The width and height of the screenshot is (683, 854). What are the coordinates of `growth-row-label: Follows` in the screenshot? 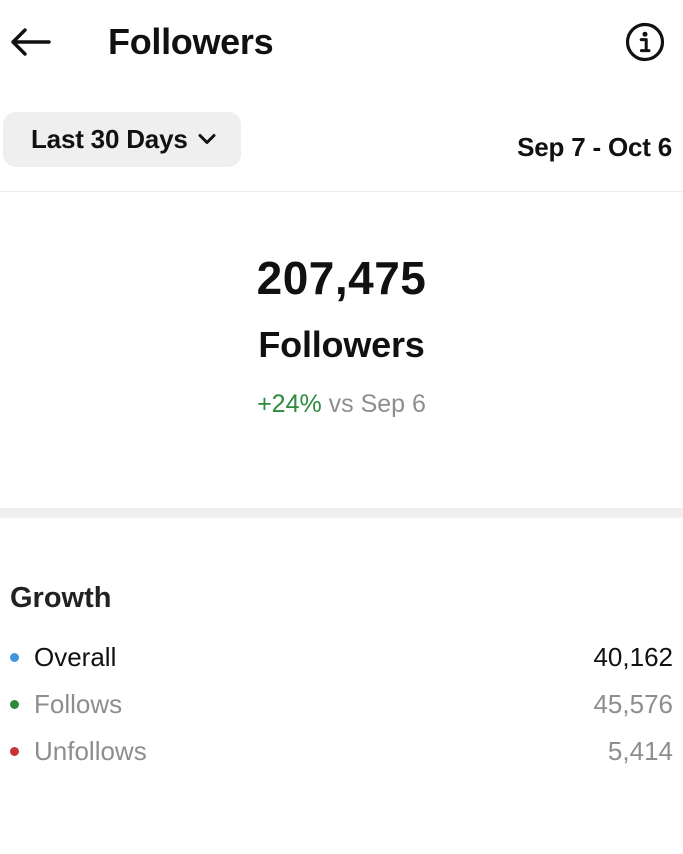 It's located at (78, 704).